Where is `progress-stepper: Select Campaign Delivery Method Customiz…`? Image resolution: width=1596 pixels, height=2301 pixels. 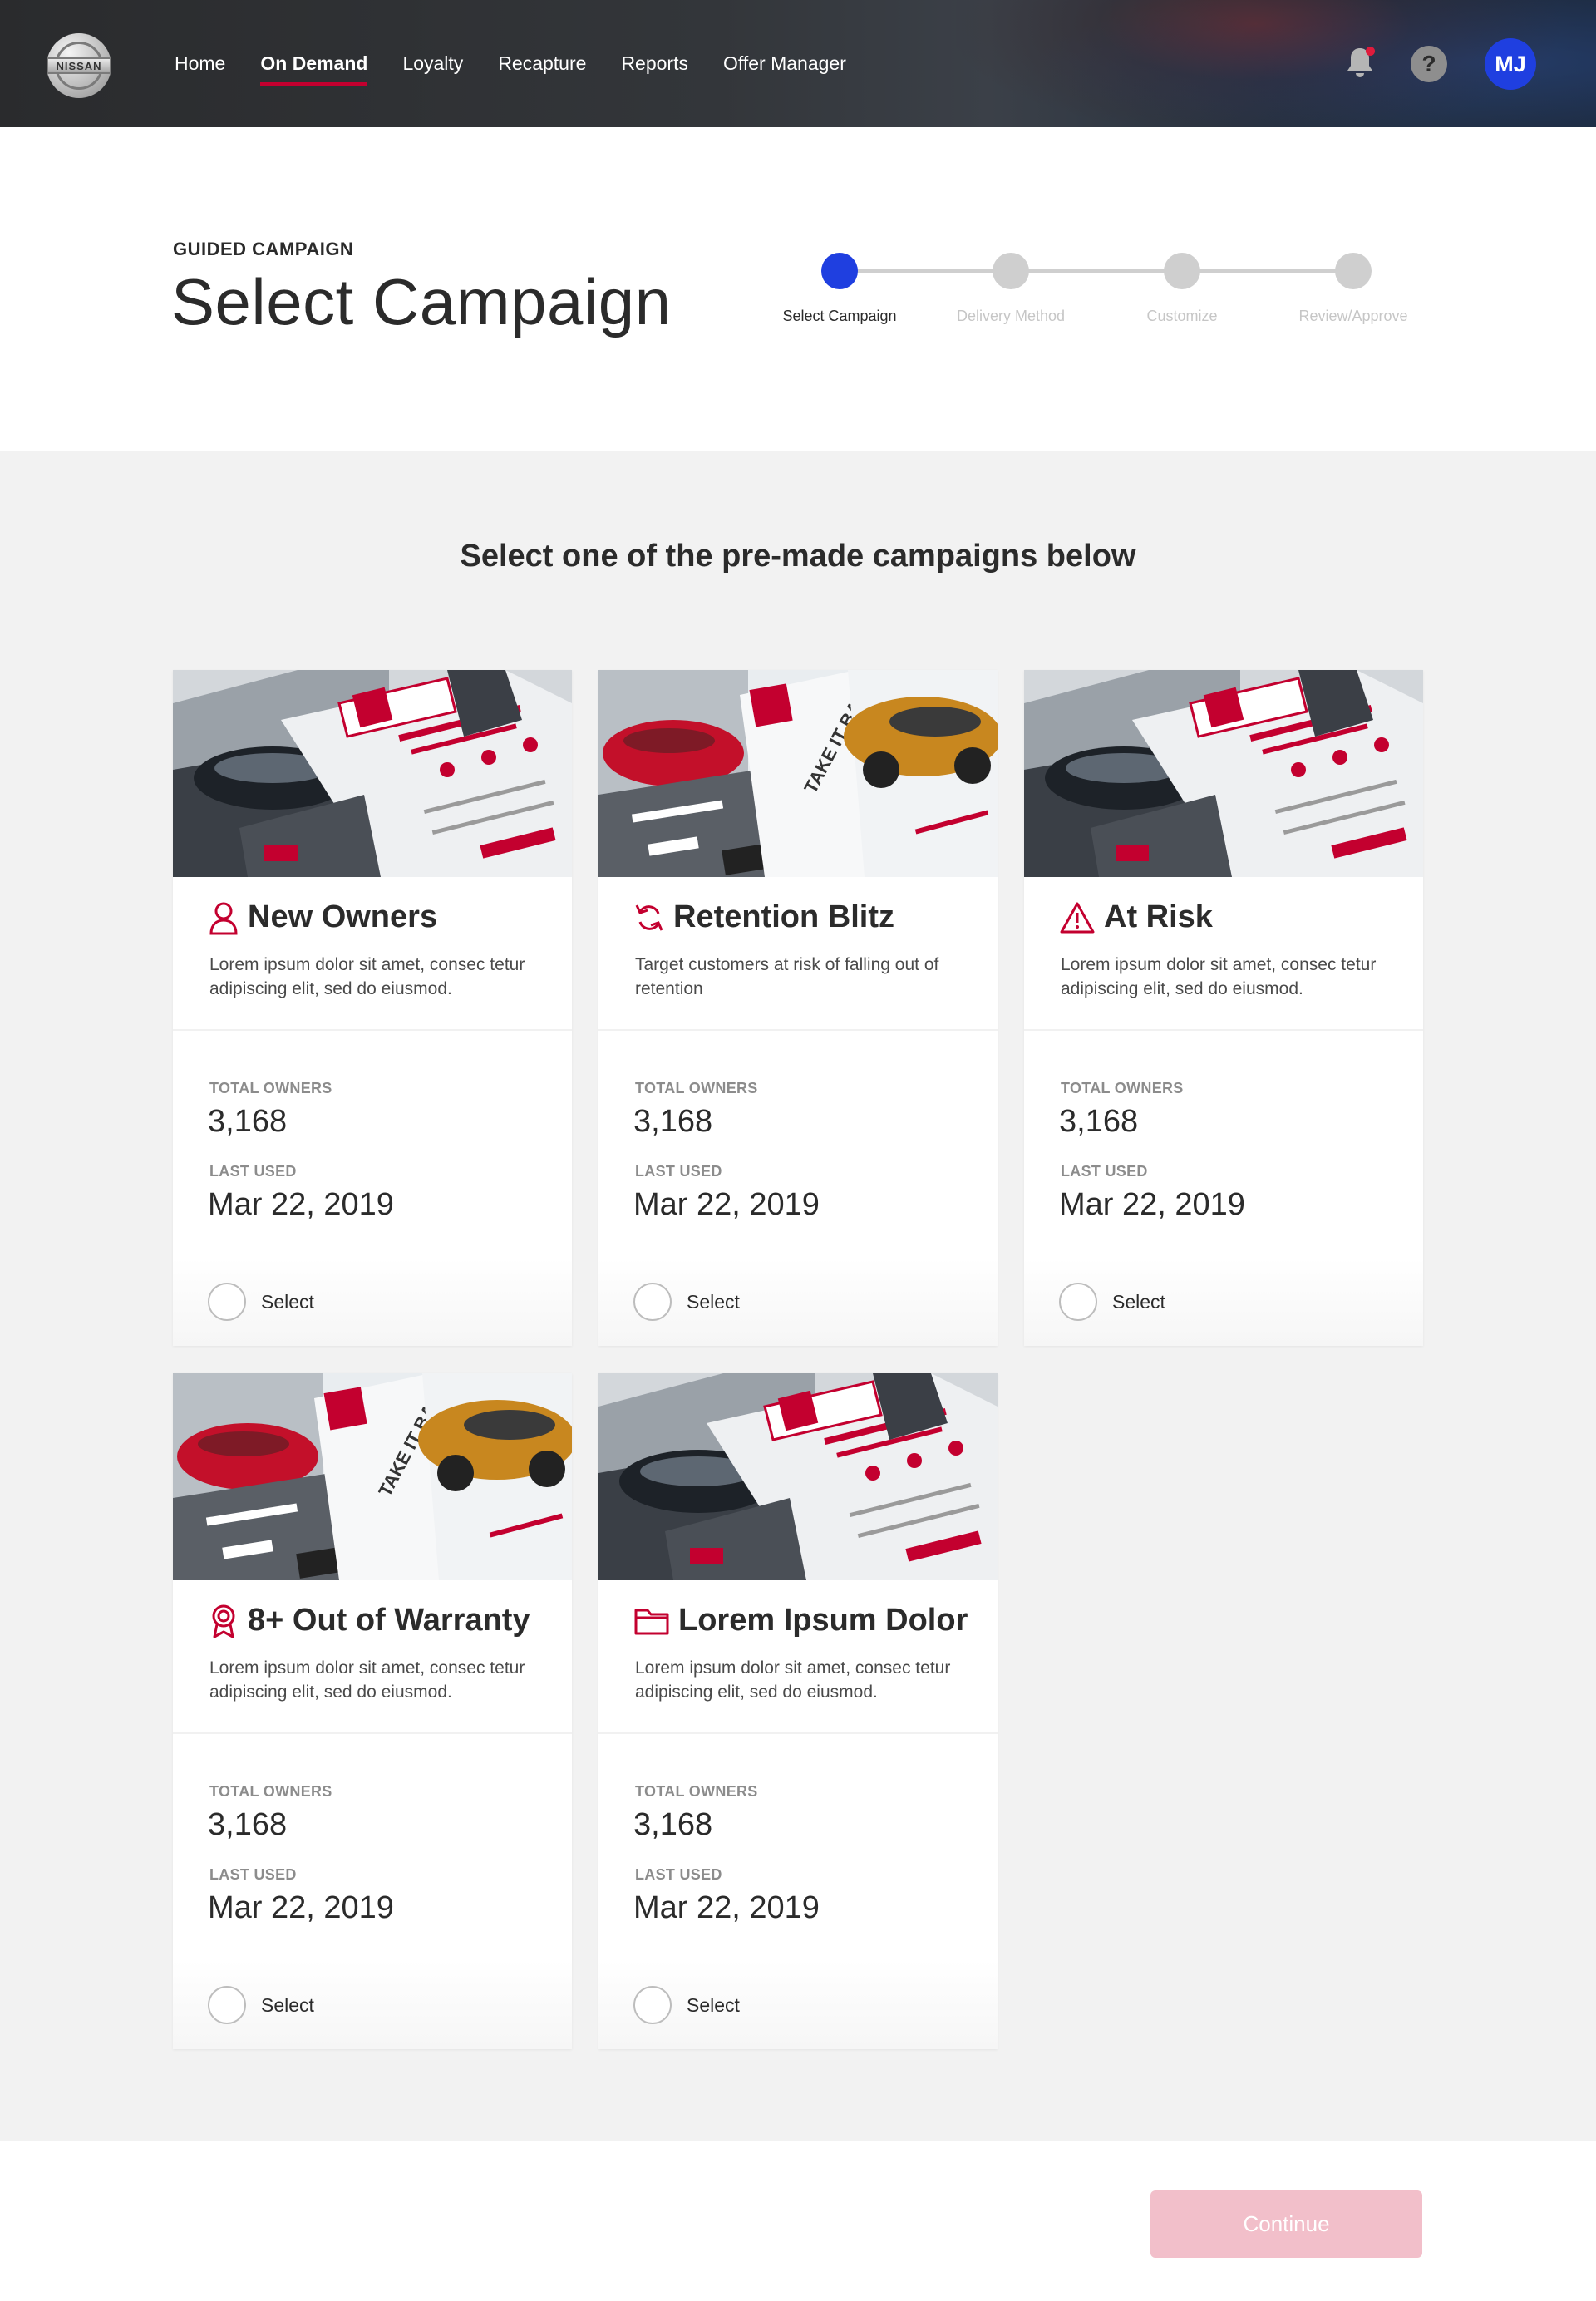
progress-stepper: Select Campaign Delivery Method Customiz… is located at coordinates (1097, 291).